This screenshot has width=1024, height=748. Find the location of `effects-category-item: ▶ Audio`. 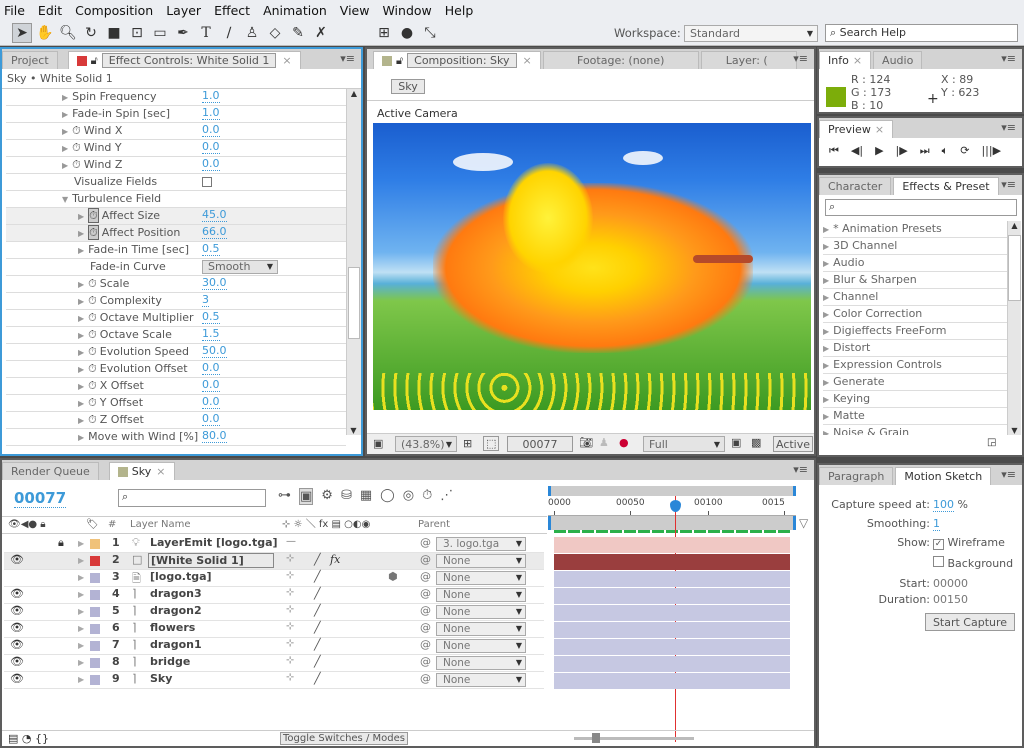

effects-category-item: ▶ Audio is located at coordinates (916, 263).